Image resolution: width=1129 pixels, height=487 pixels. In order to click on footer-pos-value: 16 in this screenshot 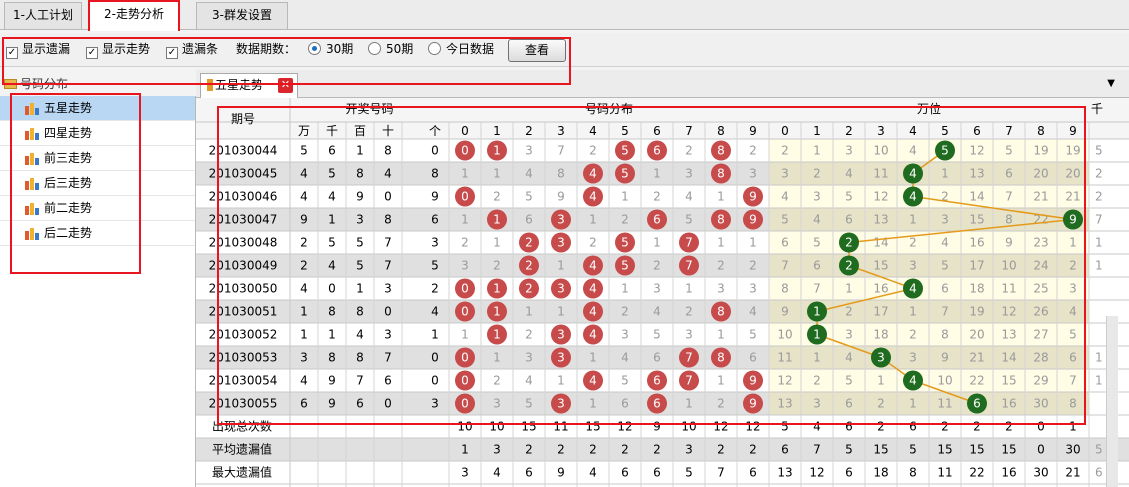, I will do `click(1008, 473)`.